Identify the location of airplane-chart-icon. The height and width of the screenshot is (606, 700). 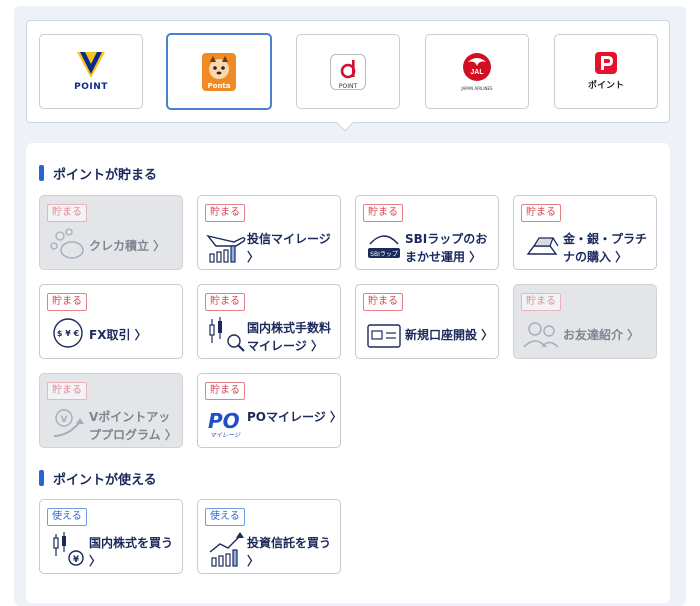
(226, 248).